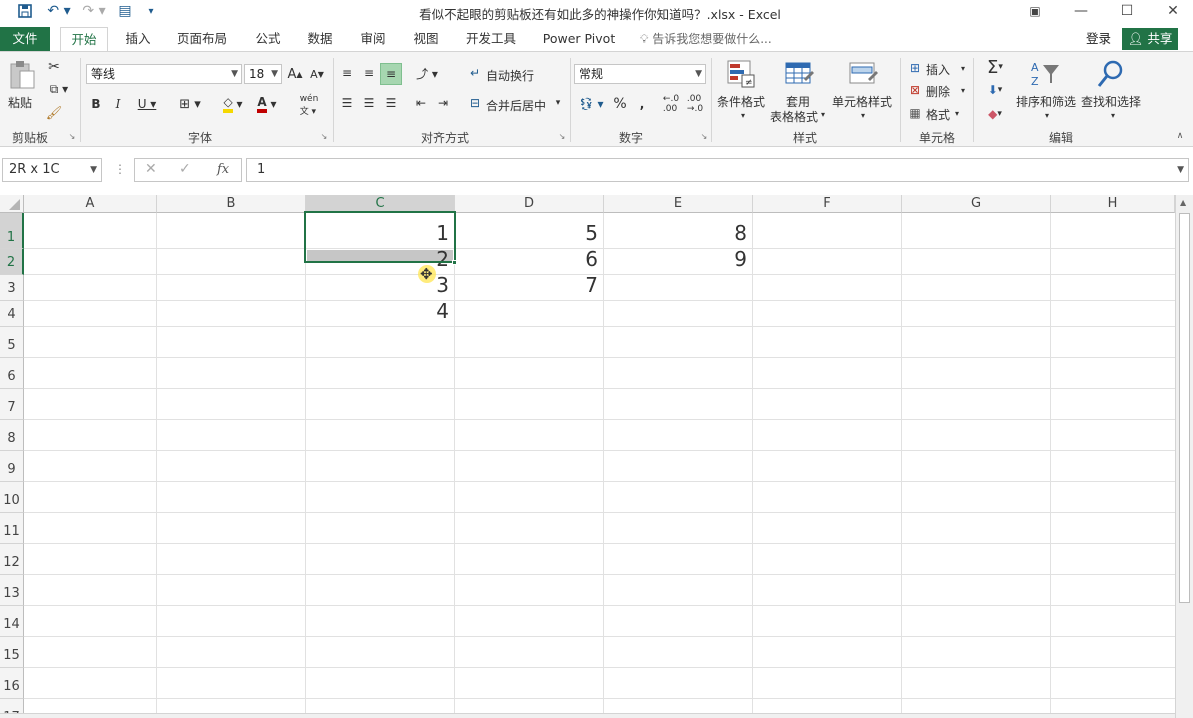 The width and height of the screenshot is (1193, 718). Describe the element at coordinates (529, 286) in the screenshot. I see `cell-d3: 7` at that location.